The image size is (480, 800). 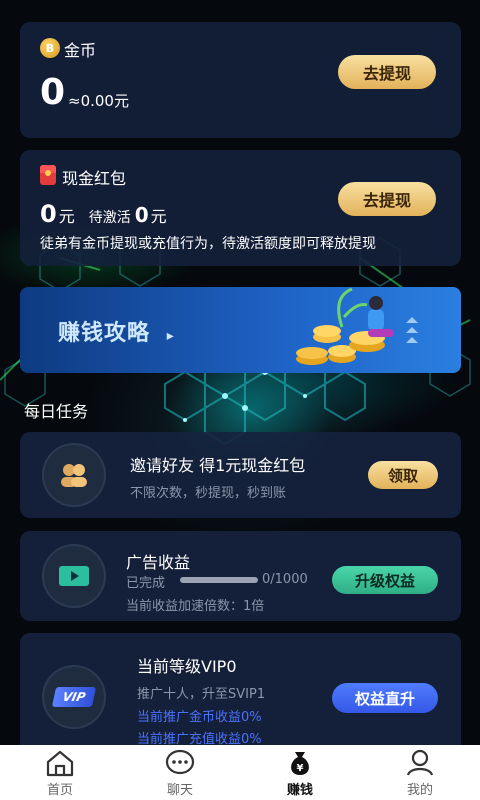 I want to click on ads-multiplier-text: 当前收益加速倍数：1倍, so click(x=195, y=606).